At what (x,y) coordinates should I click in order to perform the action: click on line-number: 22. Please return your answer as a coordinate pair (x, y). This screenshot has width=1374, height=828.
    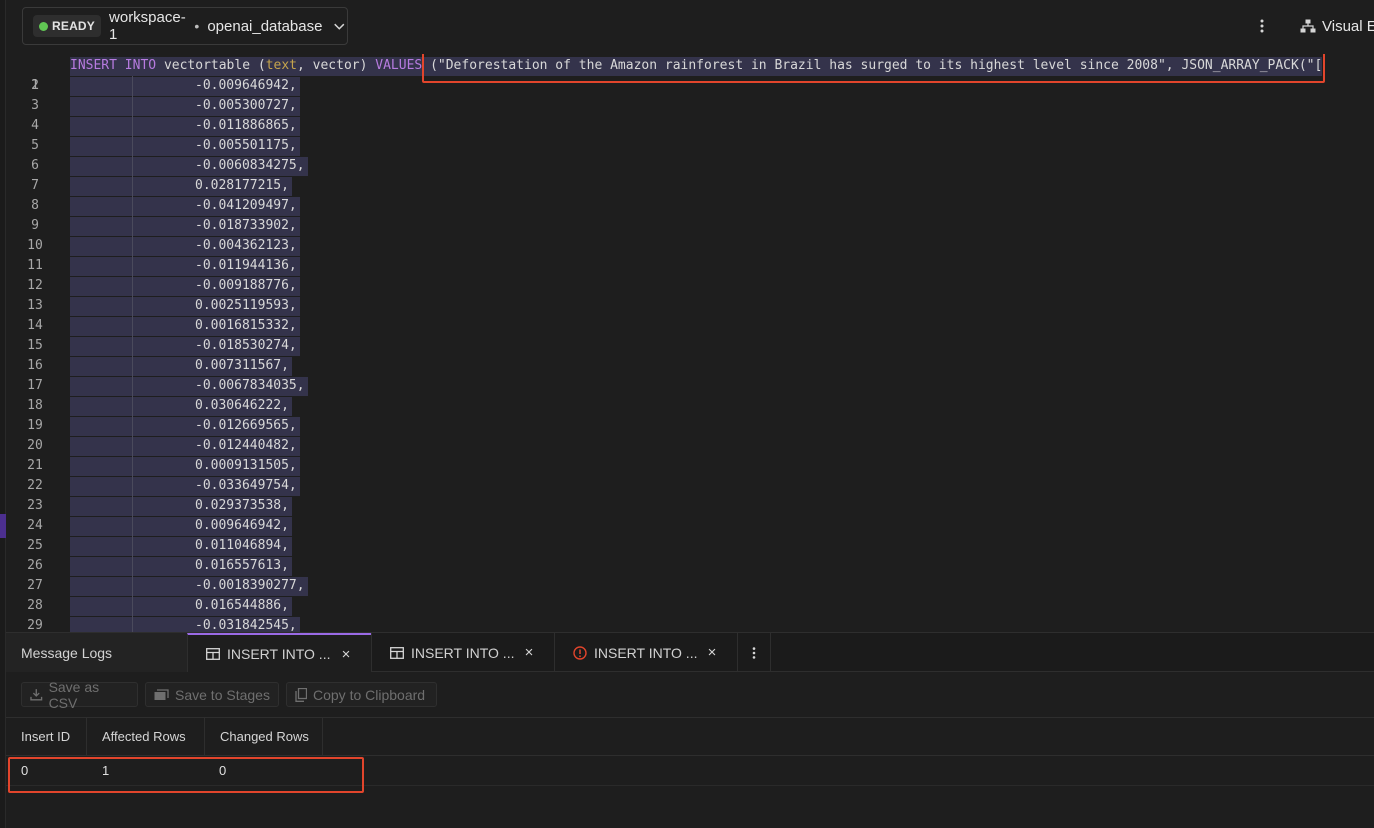
    Looking at the image, I should click on (35, 485).